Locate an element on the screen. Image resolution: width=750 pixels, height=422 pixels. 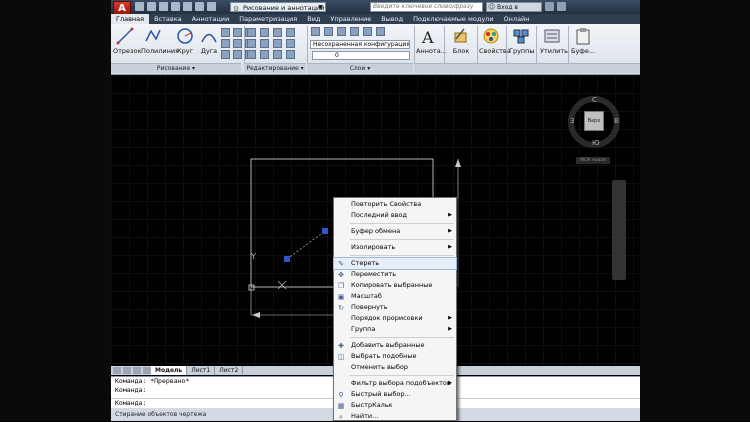
workspace-select: ⚙ Рисование и аннотации ▼ is located at coordinates (278, 7).